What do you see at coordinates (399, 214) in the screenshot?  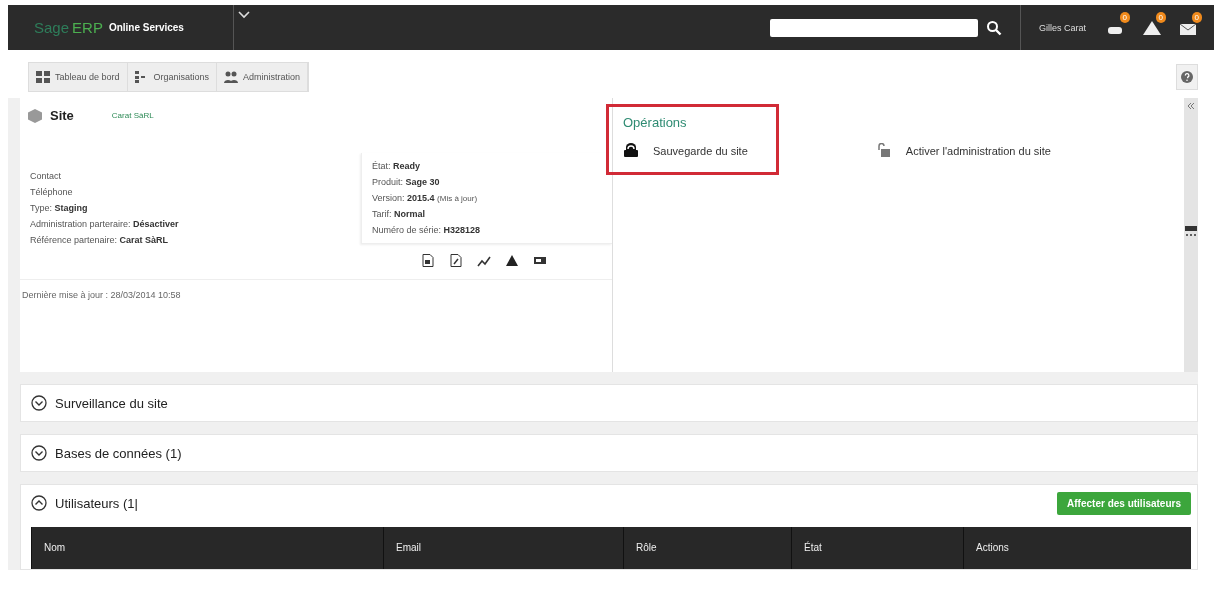 I see `site-detail: Tarif: Normal` at bounding box center [399, 214].